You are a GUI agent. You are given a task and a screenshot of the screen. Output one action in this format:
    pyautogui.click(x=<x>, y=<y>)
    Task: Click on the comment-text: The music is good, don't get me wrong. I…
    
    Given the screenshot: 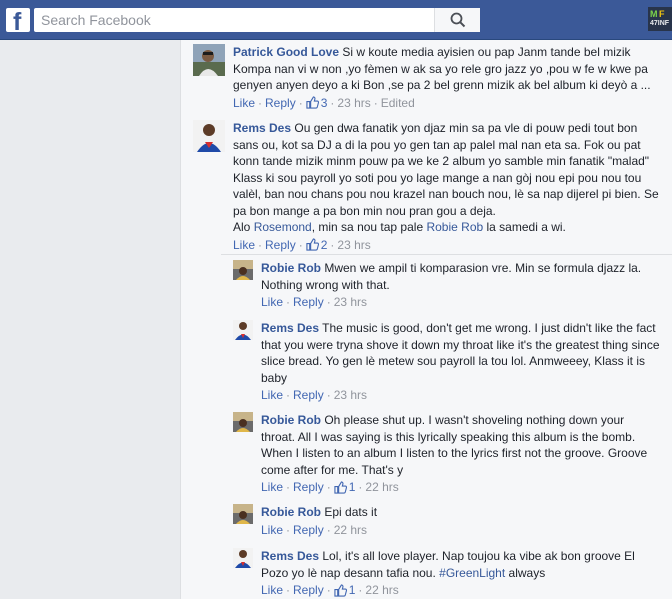 What is the action you would take?
    pyautogui.click(x=460, y=353)
    